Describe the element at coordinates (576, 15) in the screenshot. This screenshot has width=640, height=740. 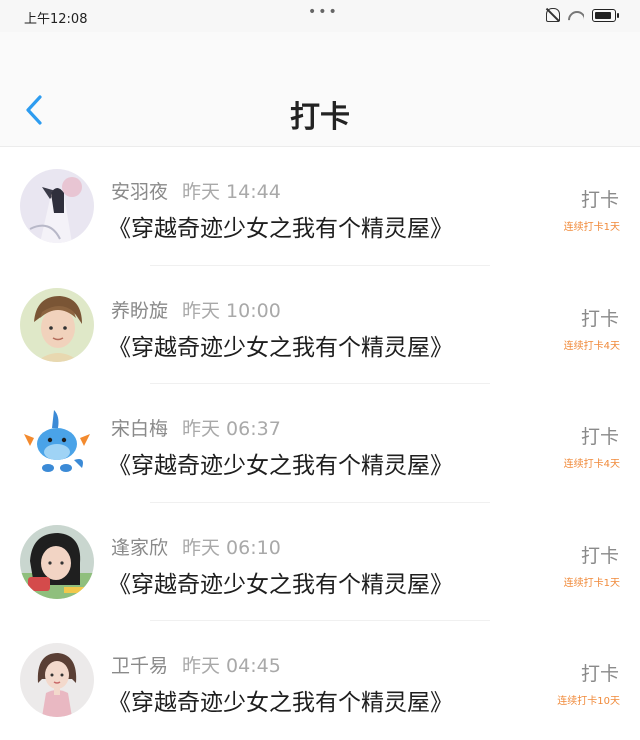
I see `wifi-icon` at that location.